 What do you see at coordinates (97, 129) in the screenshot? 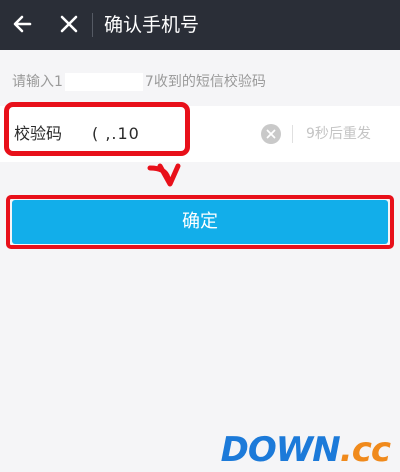
I see `code-input-highlight` at bounding box center [97, 129].